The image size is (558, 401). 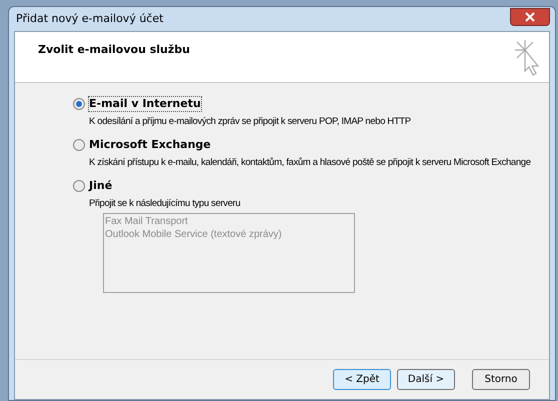 I want to click on option-label: Microsoft Exchange, so click(x=150, y=145).